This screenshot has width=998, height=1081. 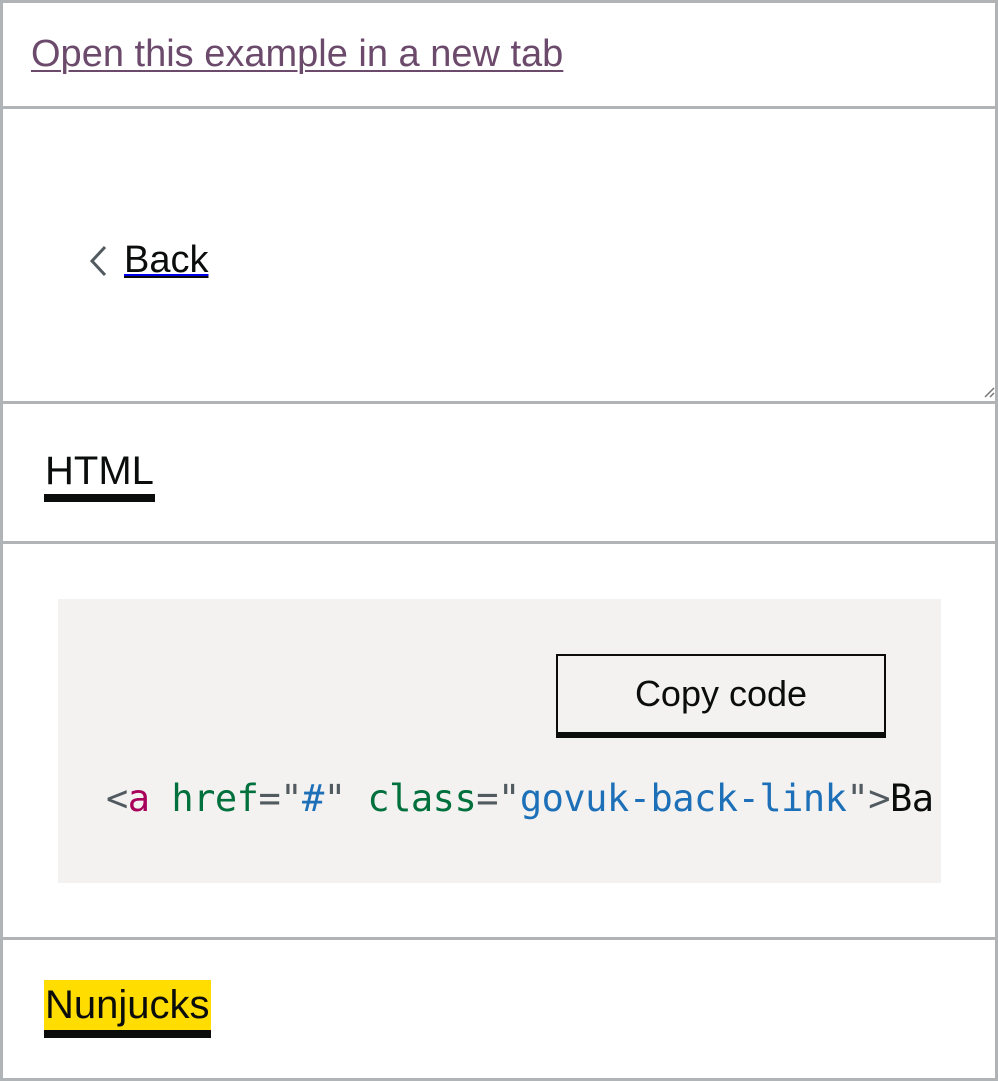 I want to click on resize-handle-icon, so click(x=988, y=391).